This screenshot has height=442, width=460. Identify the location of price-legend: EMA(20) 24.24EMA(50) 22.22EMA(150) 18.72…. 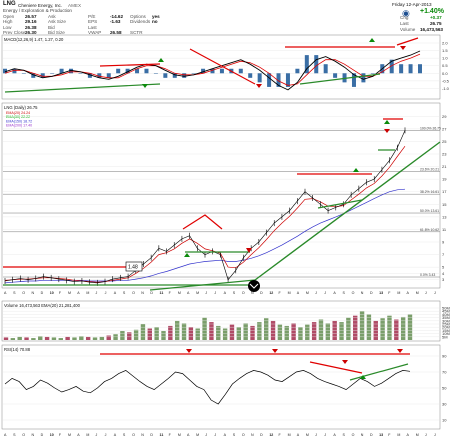
(19, 119).